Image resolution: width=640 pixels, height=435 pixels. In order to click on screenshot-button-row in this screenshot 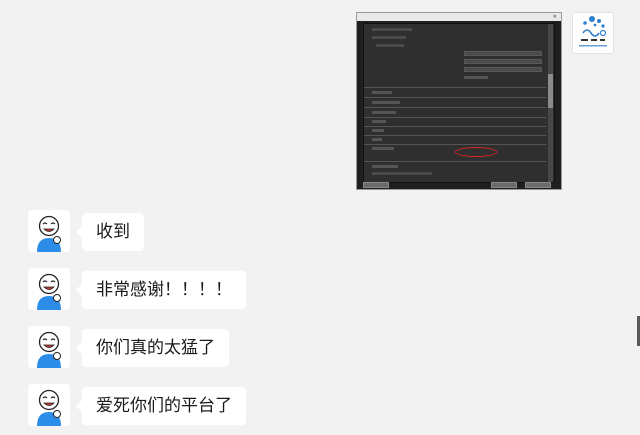, I will do `click(458, 185)`.